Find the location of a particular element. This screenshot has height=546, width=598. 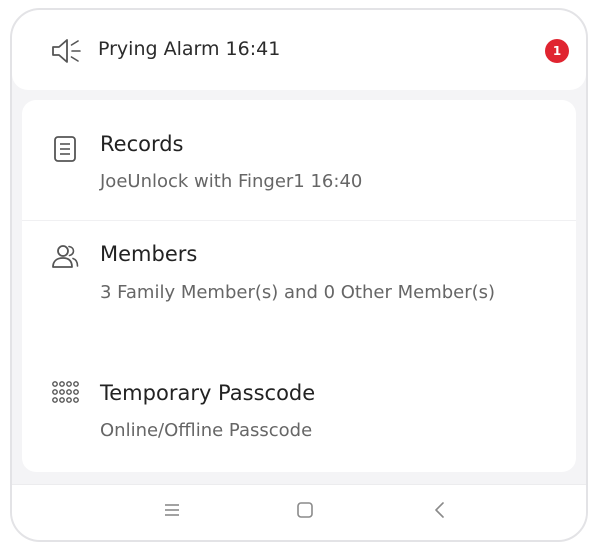

people-icon is located at coordinates (65, 256).